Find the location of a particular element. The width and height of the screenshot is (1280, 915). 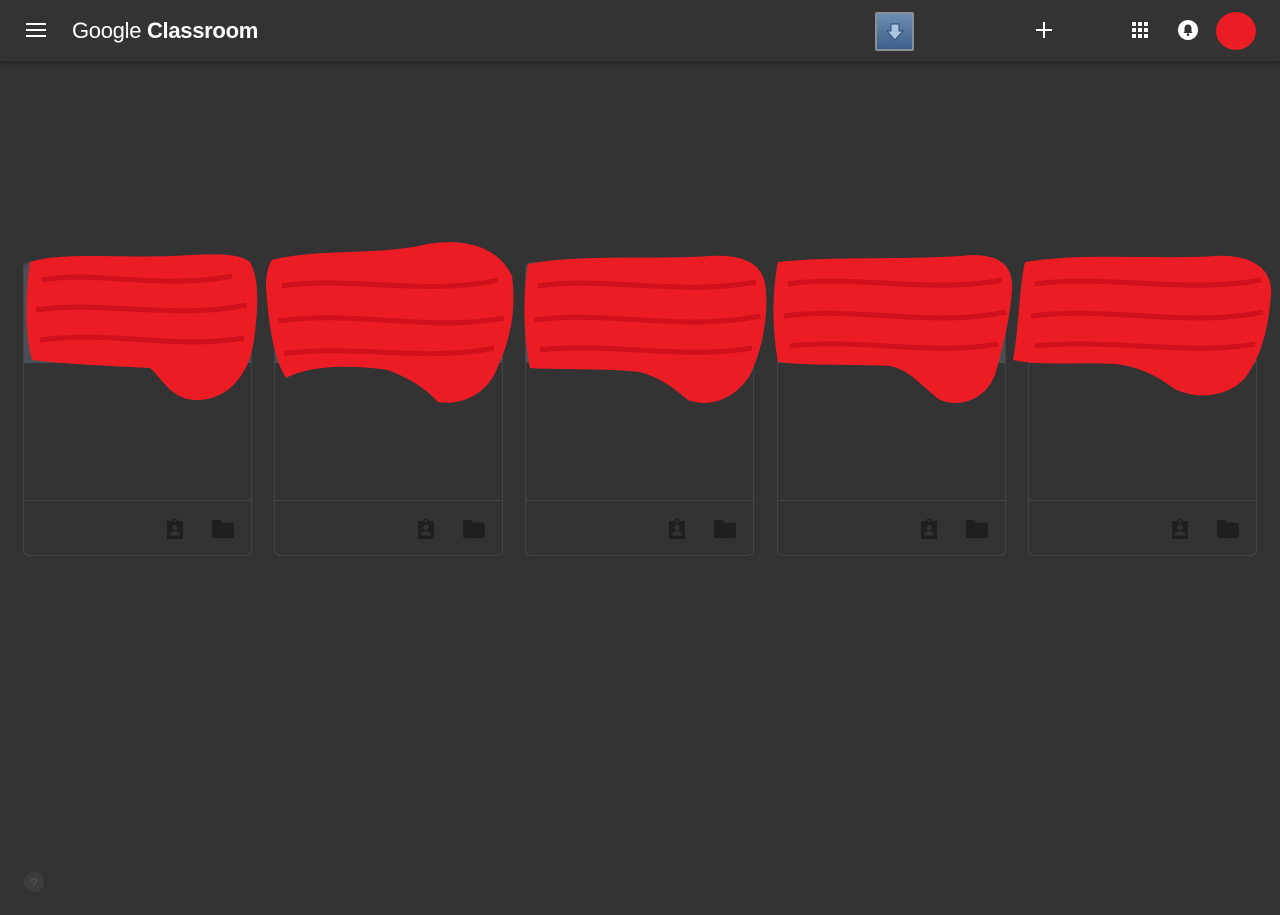

main-menu-button is located at coordinates (36, 30).